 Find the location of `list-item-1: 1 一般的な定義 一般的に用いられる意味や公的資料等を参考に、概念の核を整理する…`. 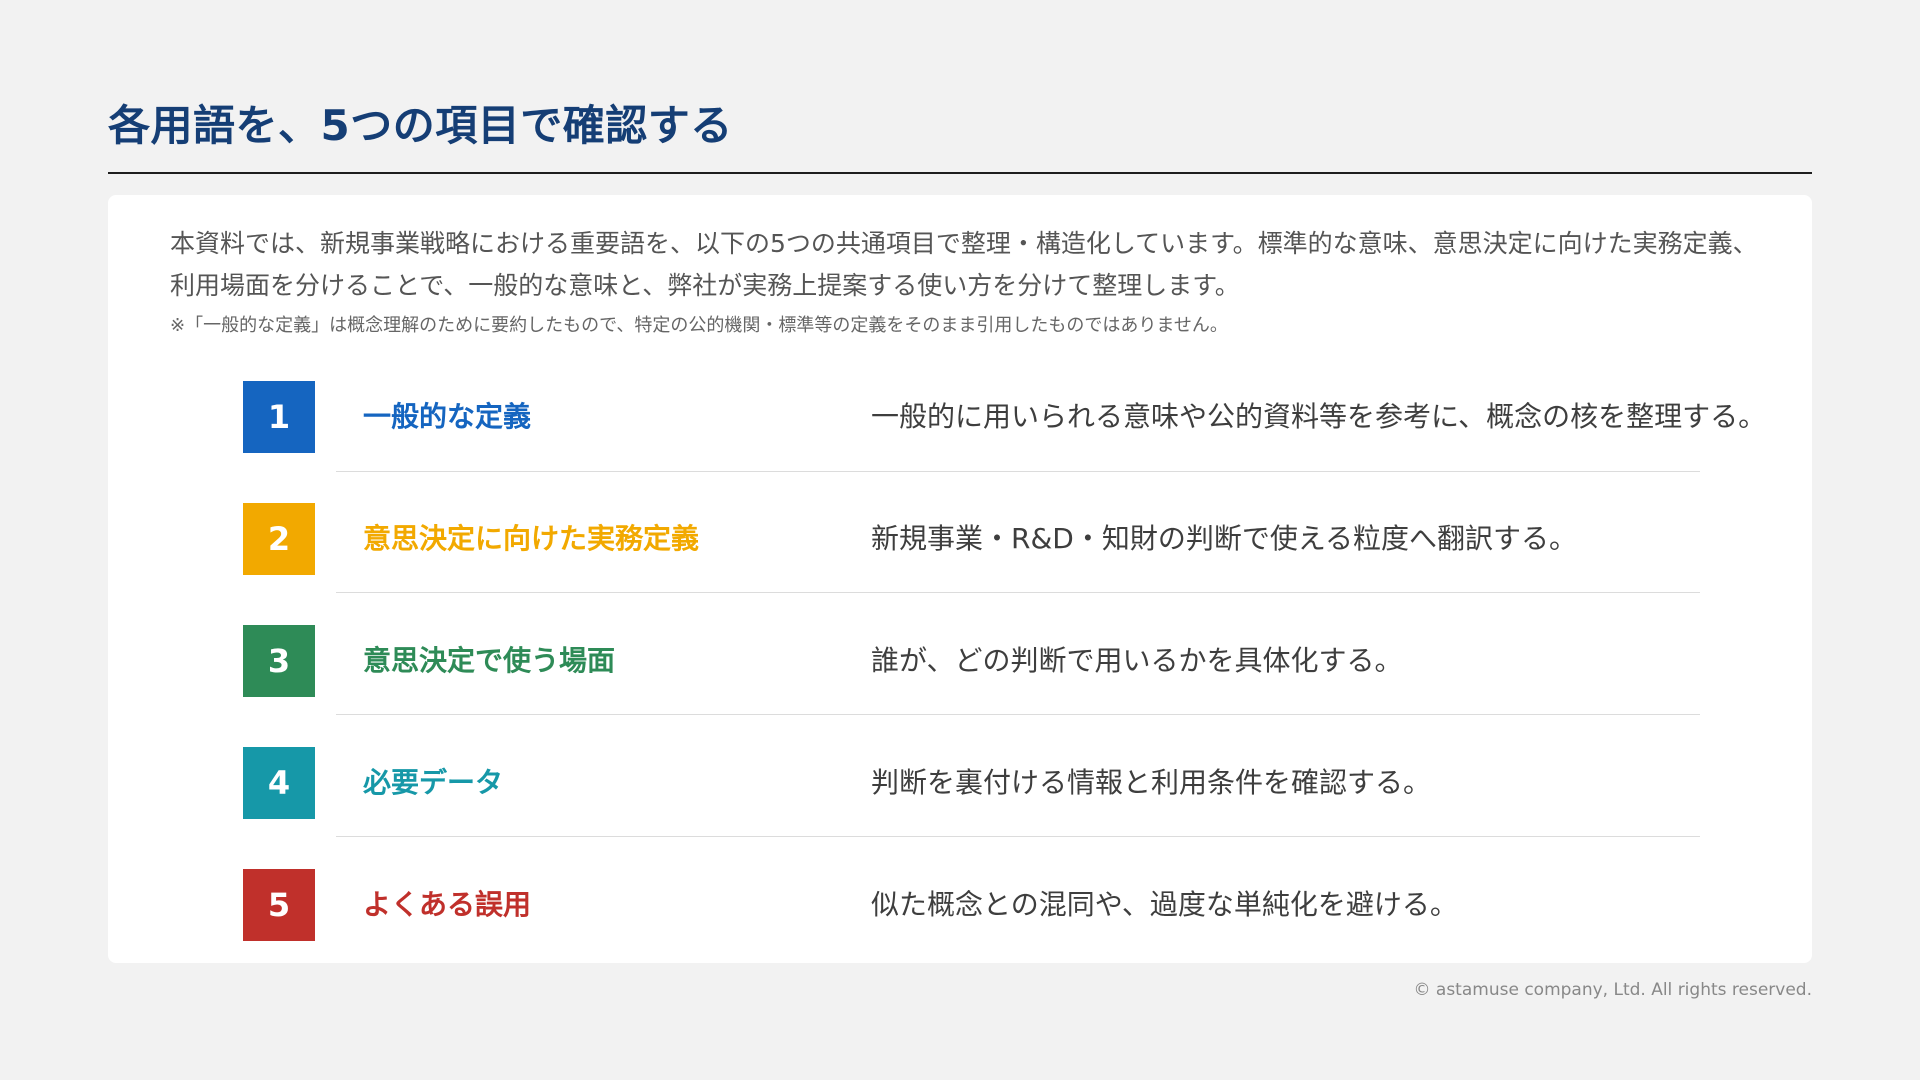

list-item-1: 1 一般的な定義 一般的に用いられる意味や公的資料等を参考に、概念の核を整理する… is located at coordinates (1004, 417).